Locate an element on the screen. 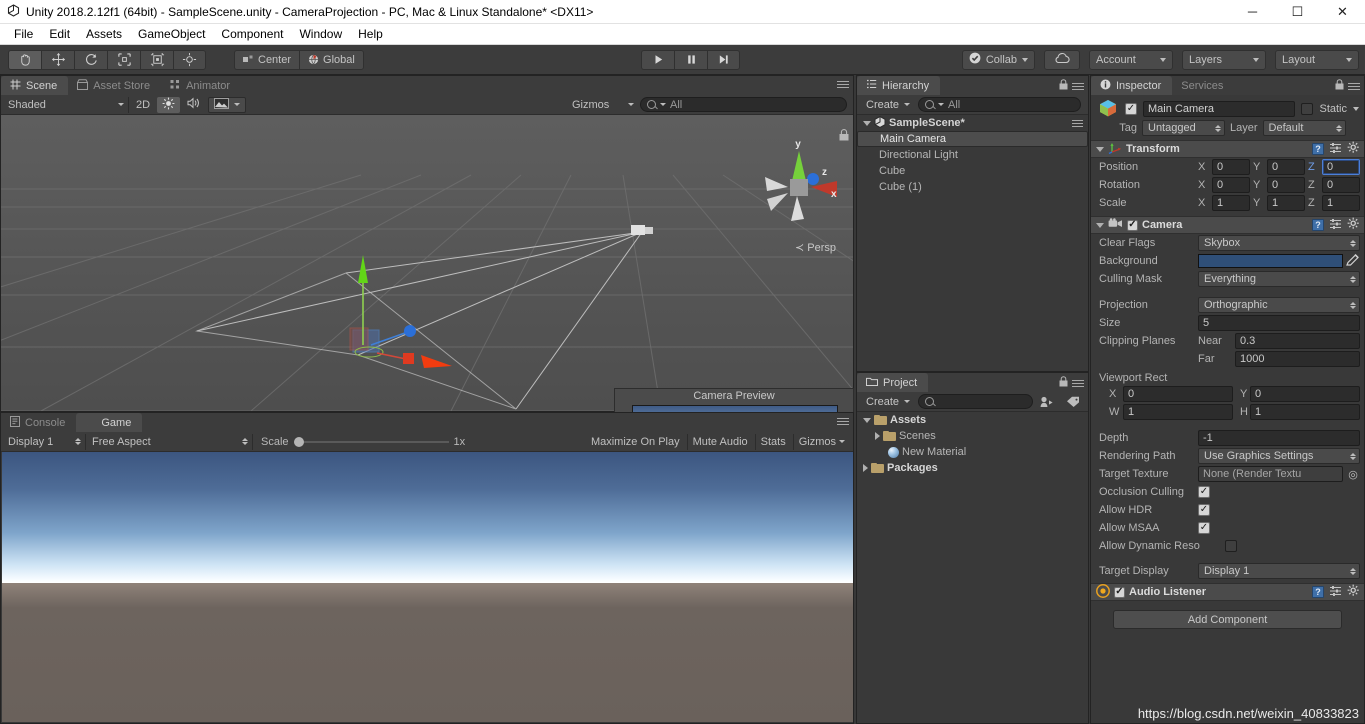  scene-projection-label: ≺ Persp is located at coordinates (815, 247).